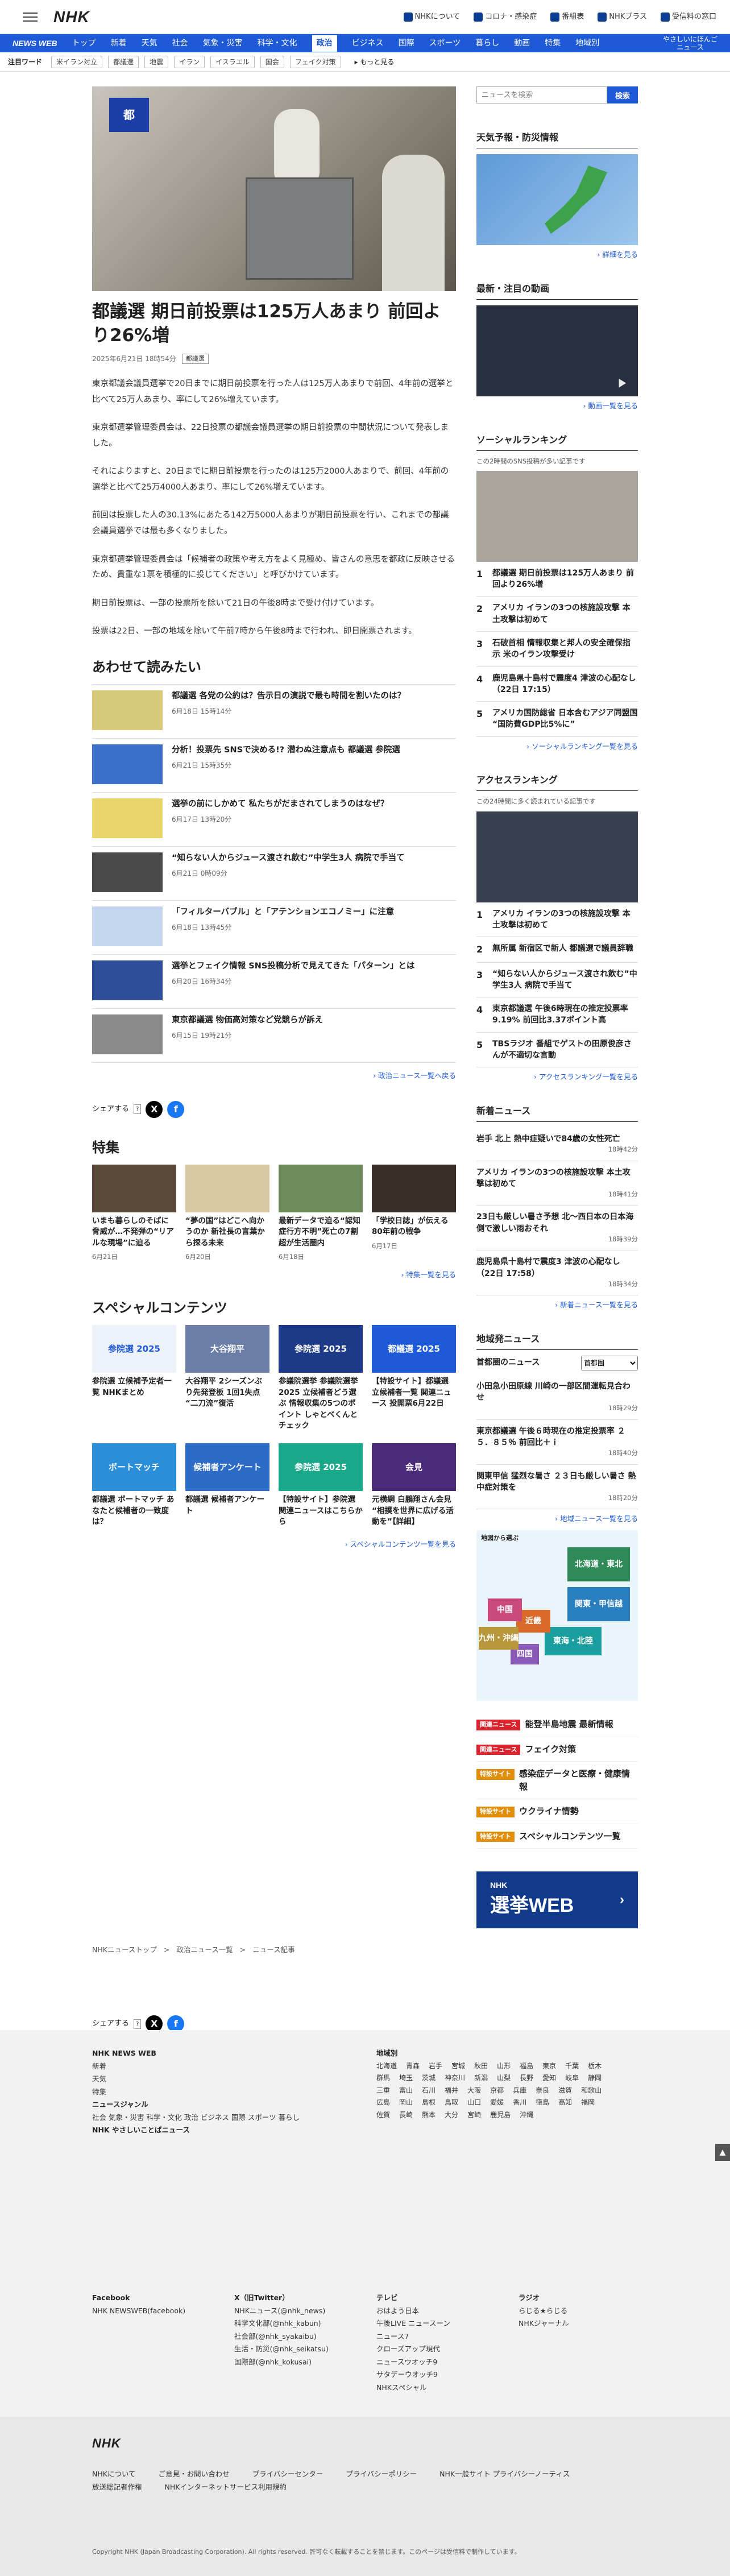 Image resolution: width=730 pixels, height=2576 pixels. Describe the element at coordinates (504, 2474) in the screenshot. I see `footer-link: NHK一般サイト プライバシーノーティス` at that location.